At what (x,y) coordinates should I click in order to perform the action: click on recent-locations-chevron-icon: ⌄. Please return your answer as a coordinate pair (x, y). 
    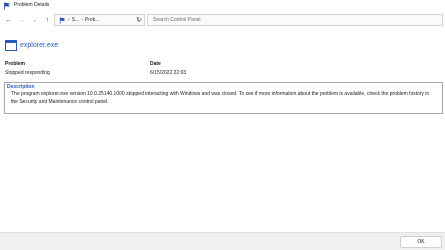
    Looking at the image, I should click on (34, 20).